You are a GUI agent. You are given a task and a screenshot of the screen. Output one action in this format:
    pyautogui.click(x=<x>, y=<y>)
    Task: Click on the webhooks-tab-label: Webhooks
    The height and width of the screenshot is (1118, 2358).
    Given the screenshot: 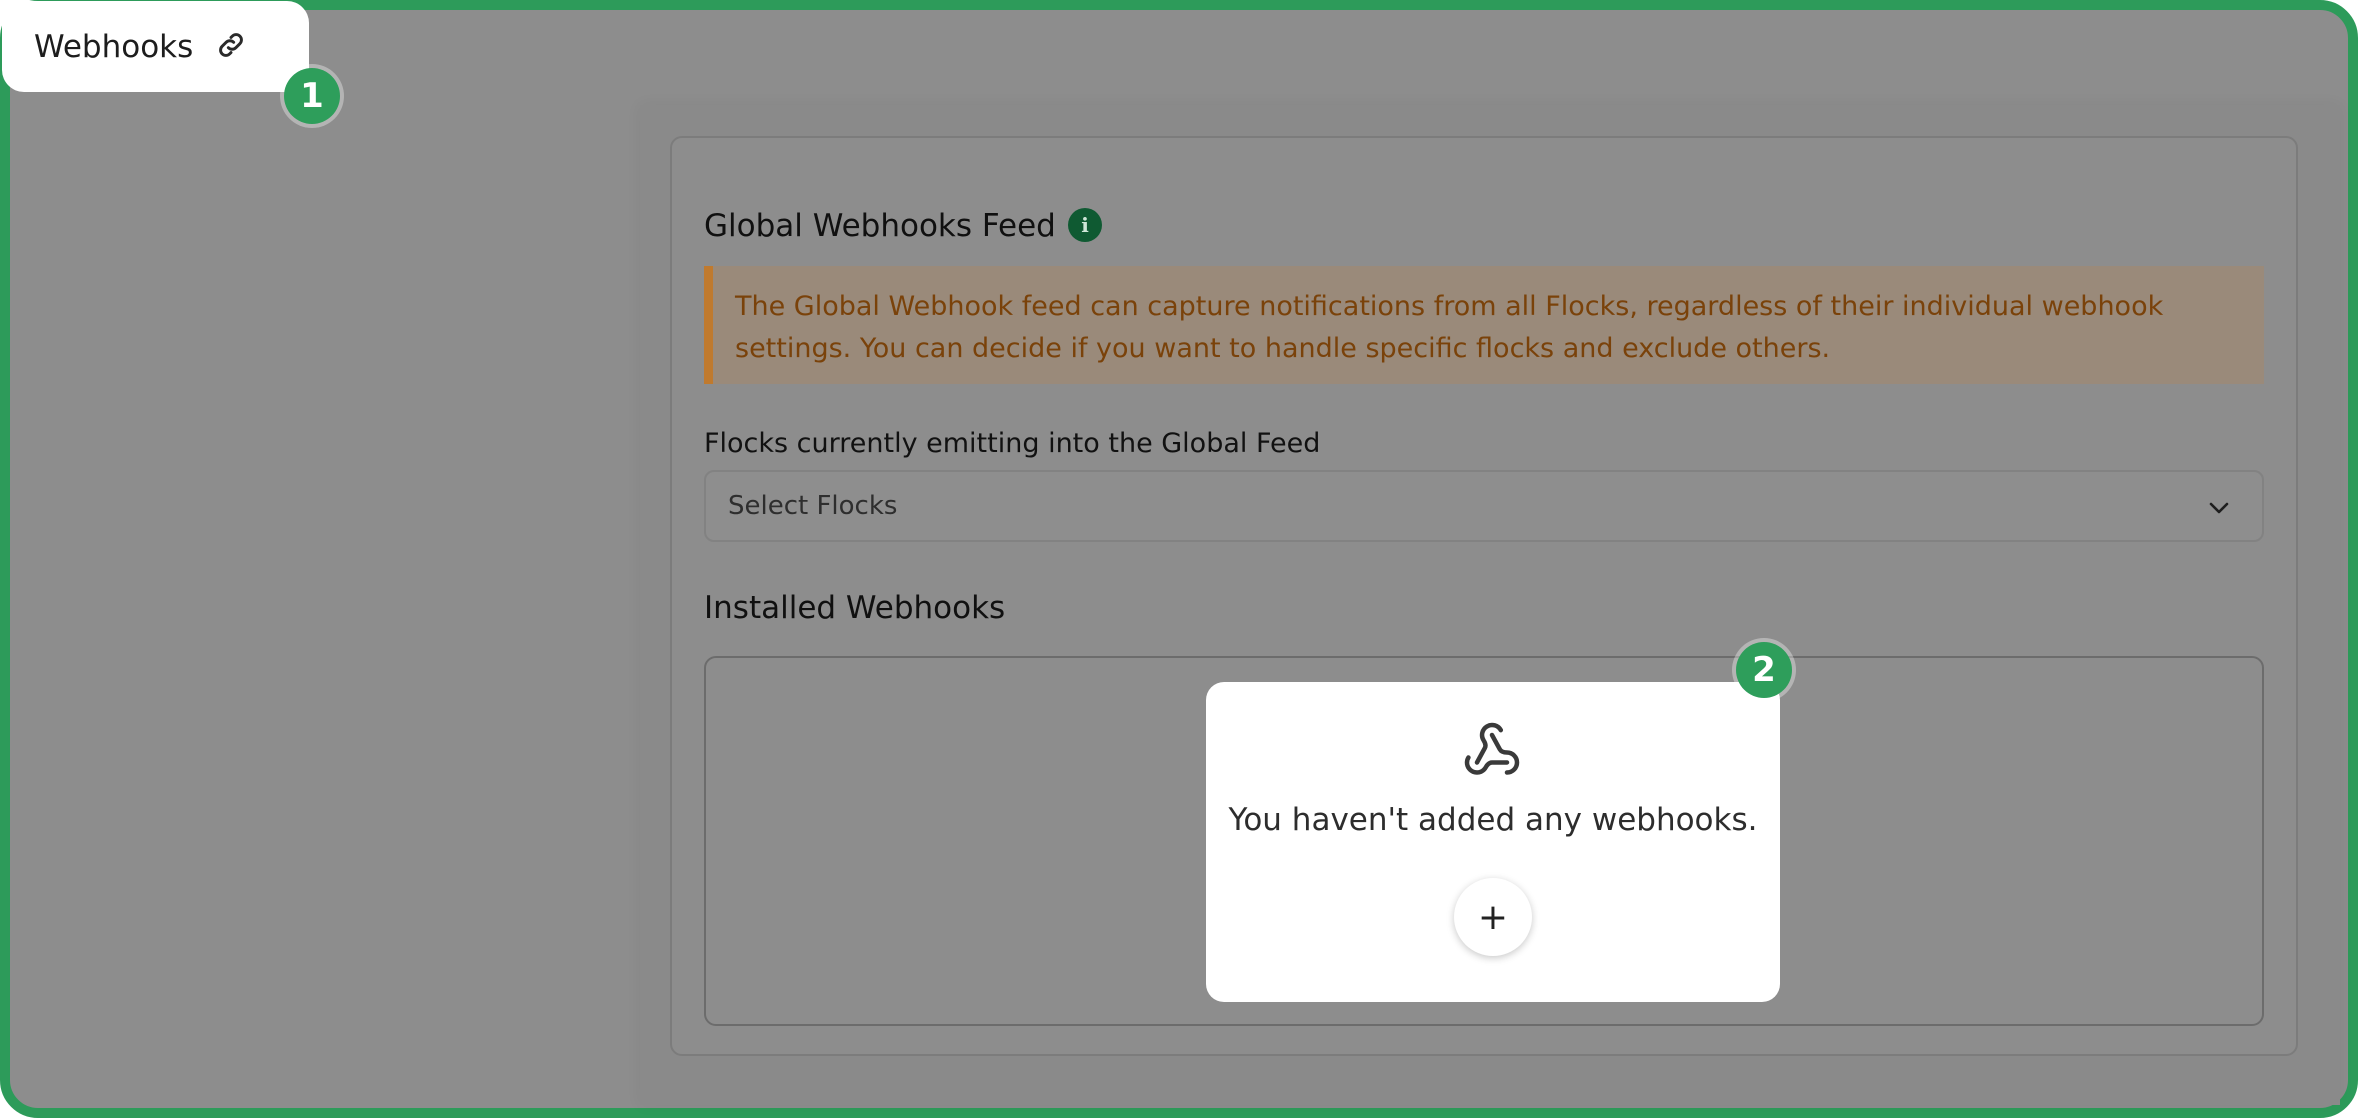 What is the action you would take?
    pyautogui.click(x=114, y=46)
    